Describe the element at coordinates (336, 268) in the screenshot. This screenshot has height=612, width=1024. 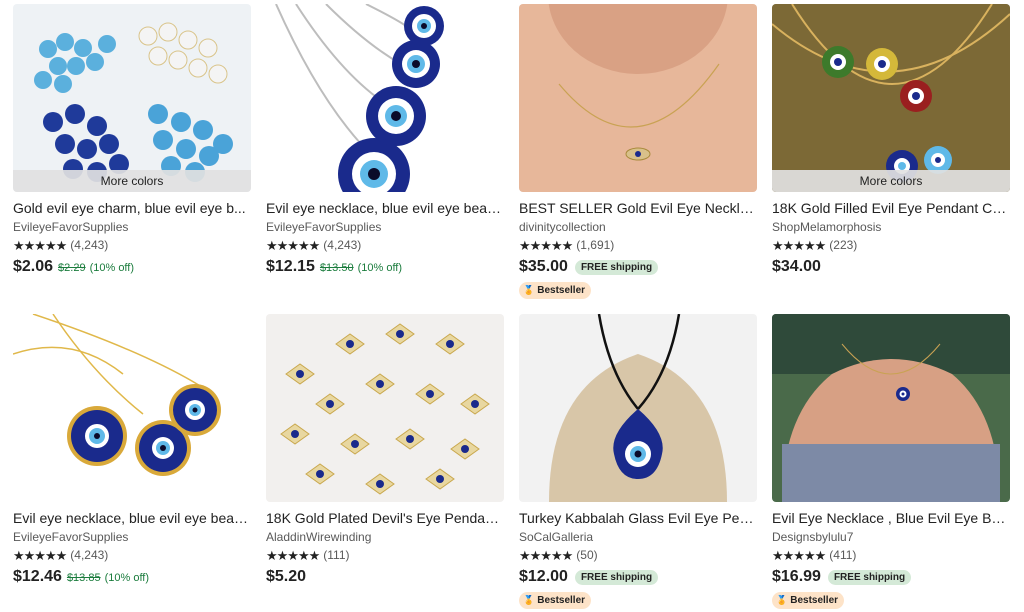
I see `original-price: $13.50` at that location.